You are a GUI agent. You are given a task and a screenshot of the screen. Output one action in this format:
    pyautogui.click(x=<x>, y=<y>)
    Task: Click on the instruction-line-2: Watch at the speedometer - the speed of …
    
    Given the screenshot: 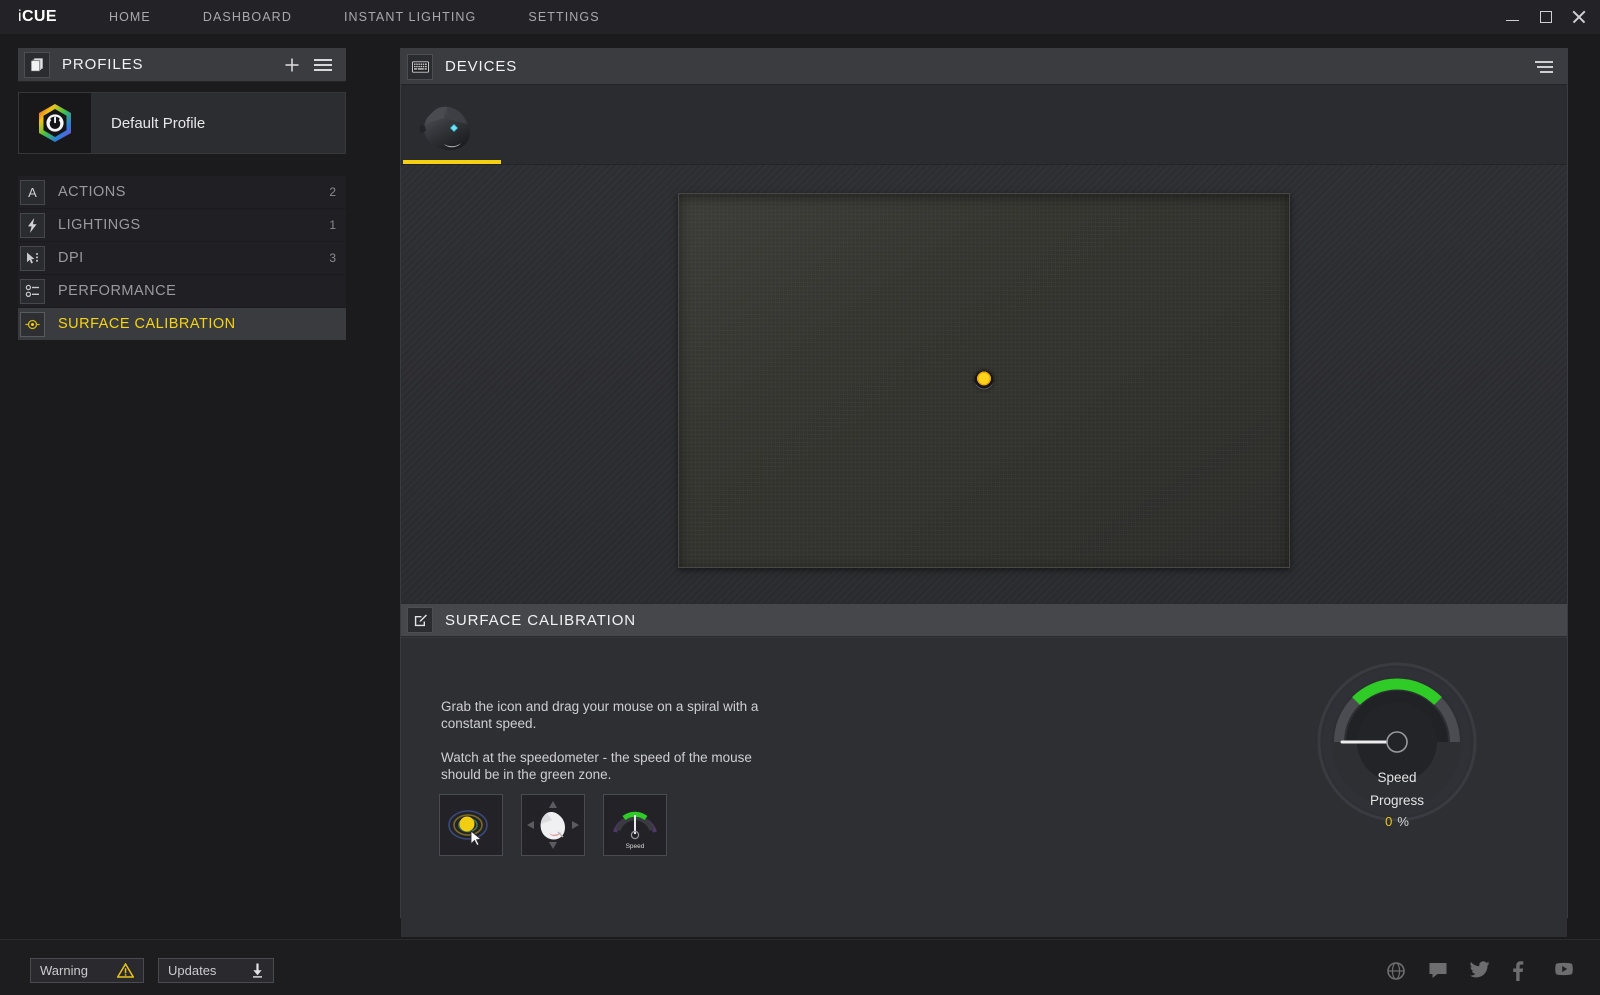 What is the action you would take?
    pyautogui.click(x=596, y=766)
    